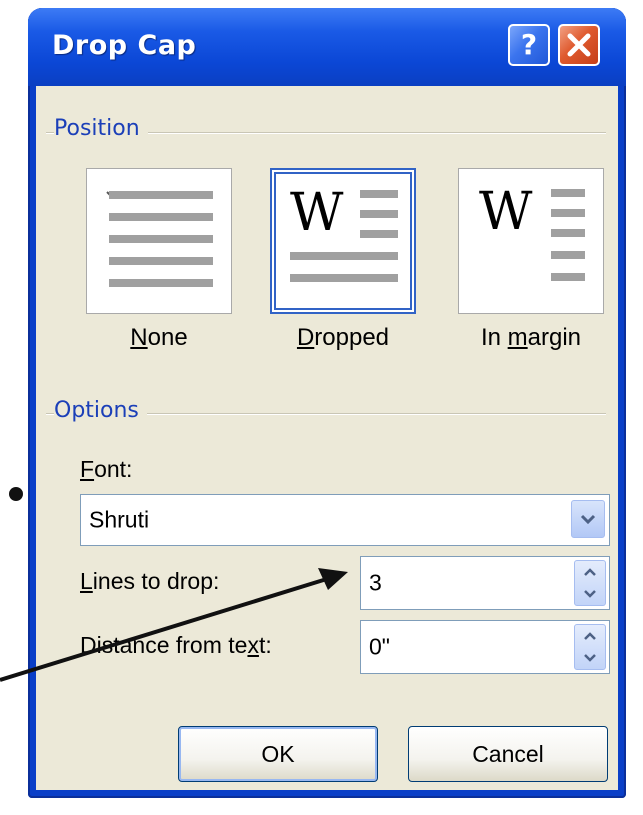 The image size is (643, 815). I want to click on annotation-dot, so click(16, 494).